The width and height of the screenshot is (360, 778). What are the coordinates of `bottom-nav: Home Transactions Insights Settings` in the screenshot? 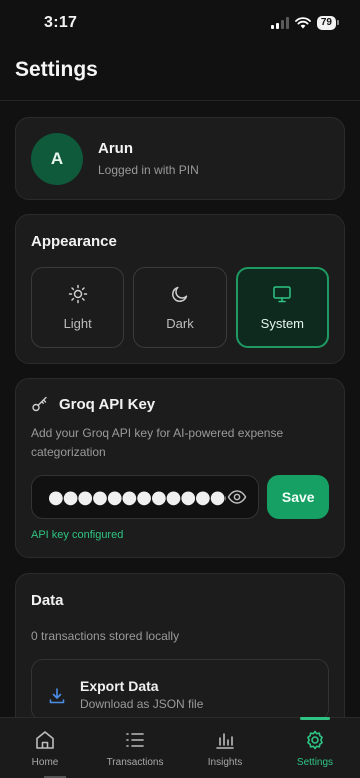 It's located at (180, 747).